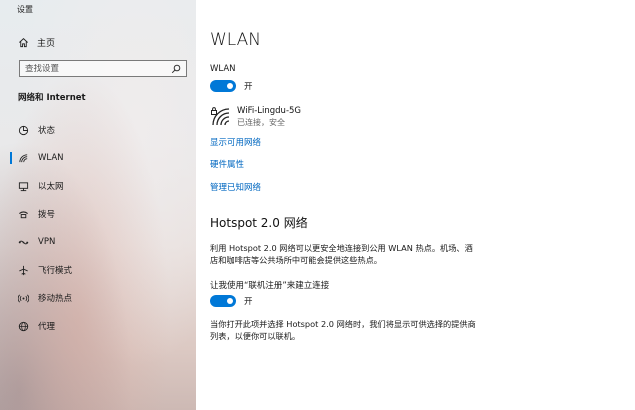  What do you see at coordinates (236, 40) in the screenshot?
I see `page-title: WLAN` at bounding box center [236, 40].